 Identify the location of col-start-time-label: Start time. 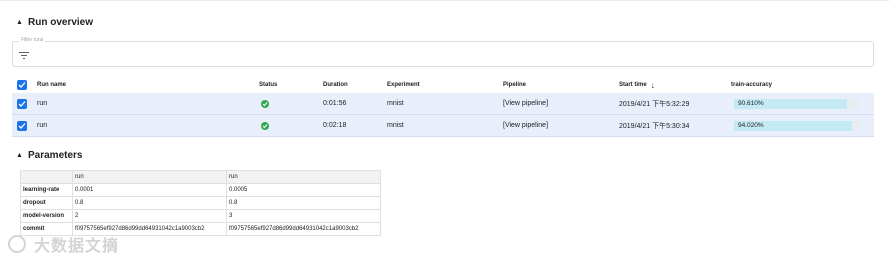
(633, 85).